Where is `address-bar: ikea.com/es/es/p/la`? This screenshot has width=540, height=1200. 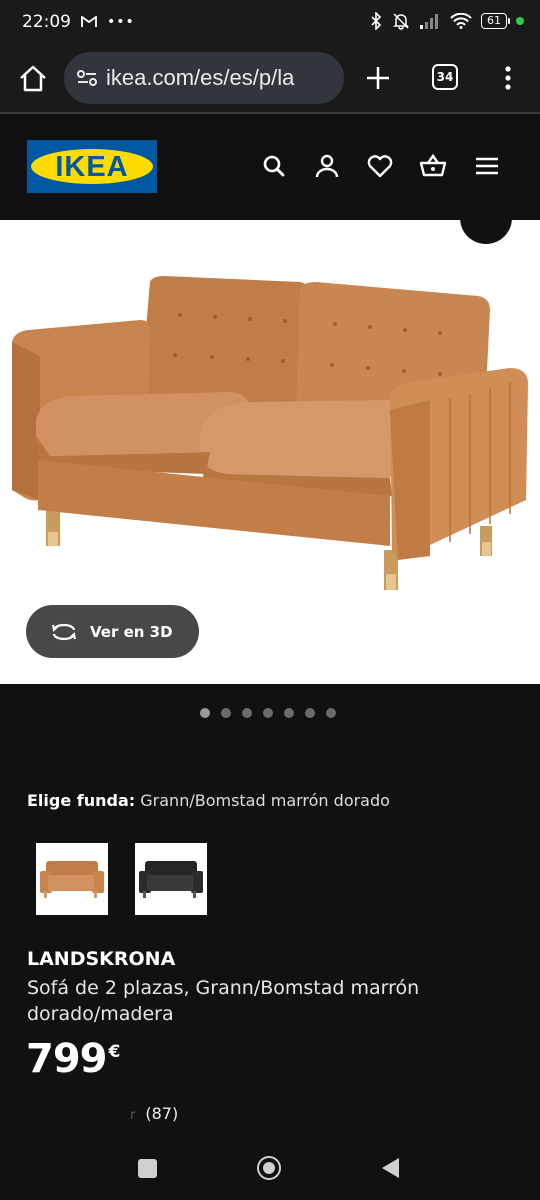 address-bar: ikea.com/es/es/p/la is located at coordinates (204, 78).